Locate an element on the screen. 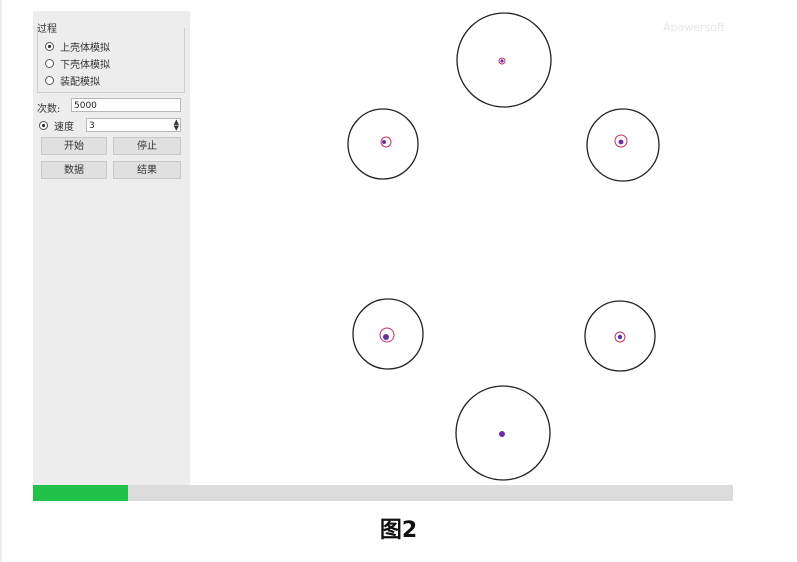 This screenshot has height=562, width=797. radio-label: 下壳体模拟 is located at coordinates (85, 65).